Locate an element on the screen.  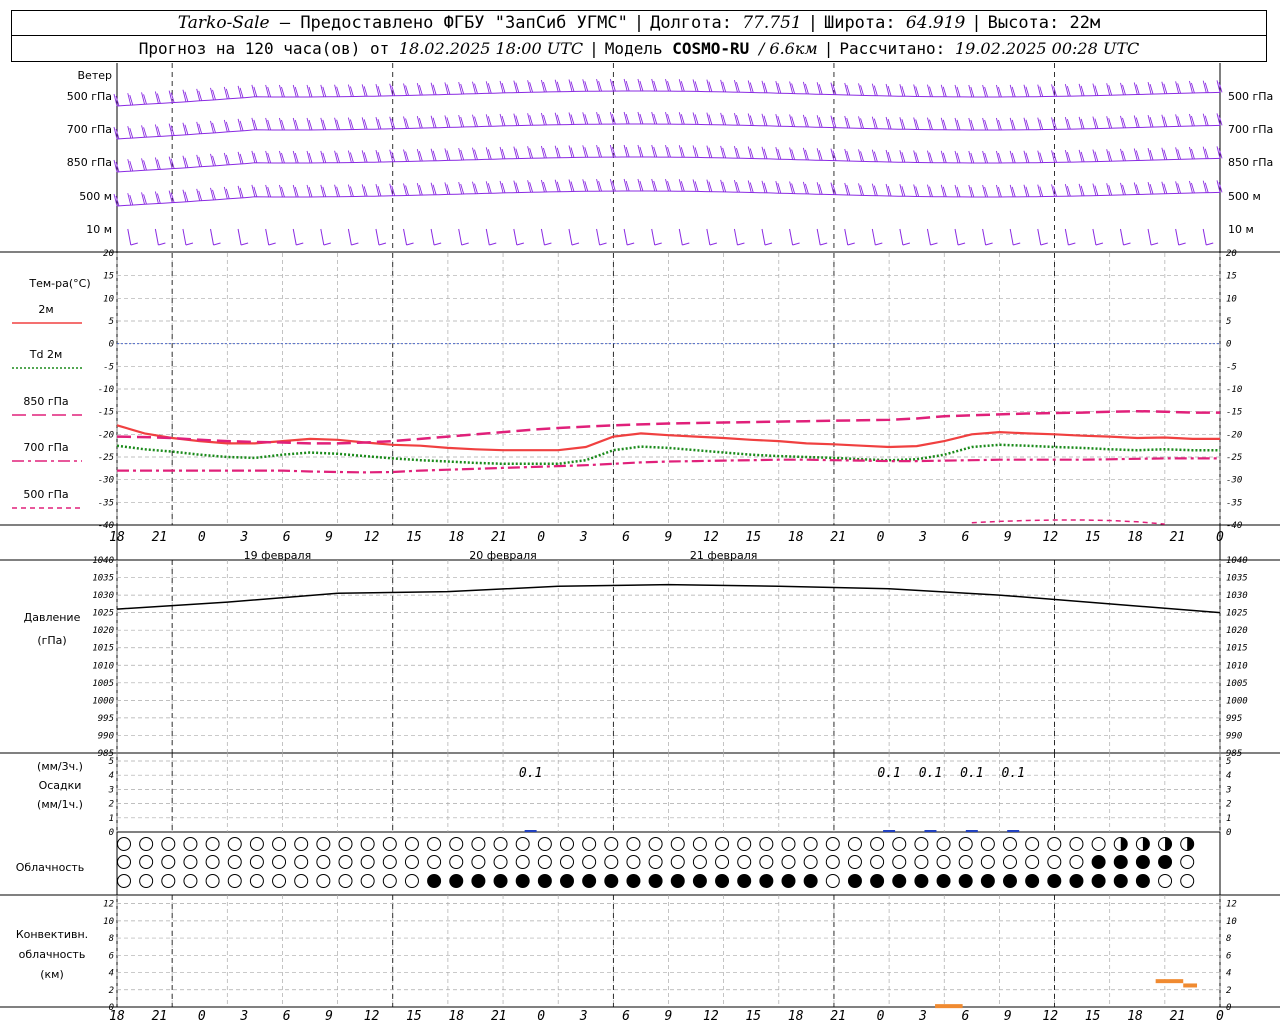
convective-bar is located at coordinates (1169, 981).